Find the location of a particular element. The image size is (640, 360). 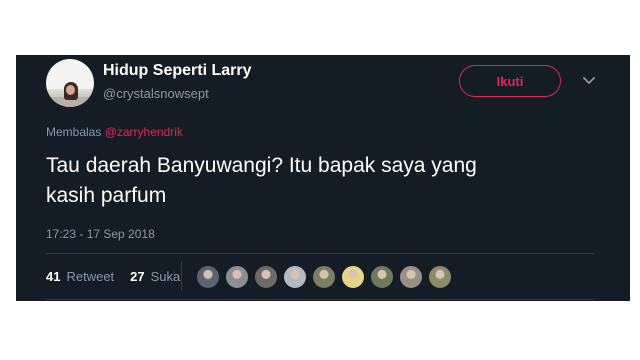

reply-mention-link: @zarryhendrik is located at coordinates (144, 132).